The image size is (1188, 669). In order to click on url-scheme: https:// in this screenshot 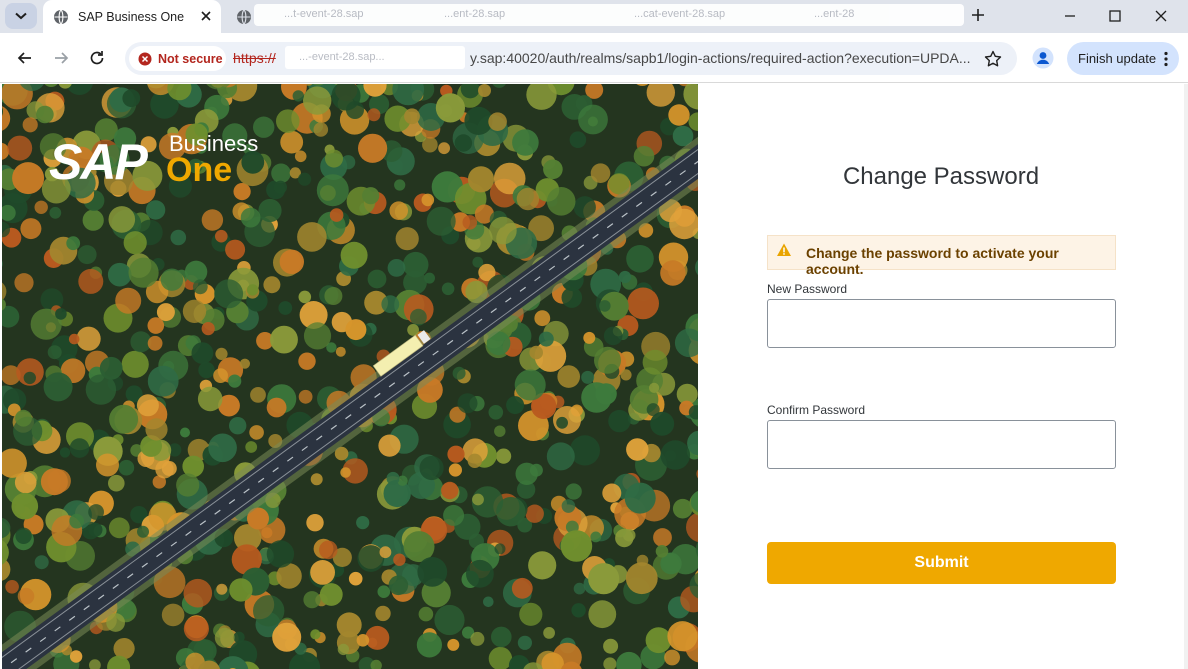, I will do `click(254, 58)`.